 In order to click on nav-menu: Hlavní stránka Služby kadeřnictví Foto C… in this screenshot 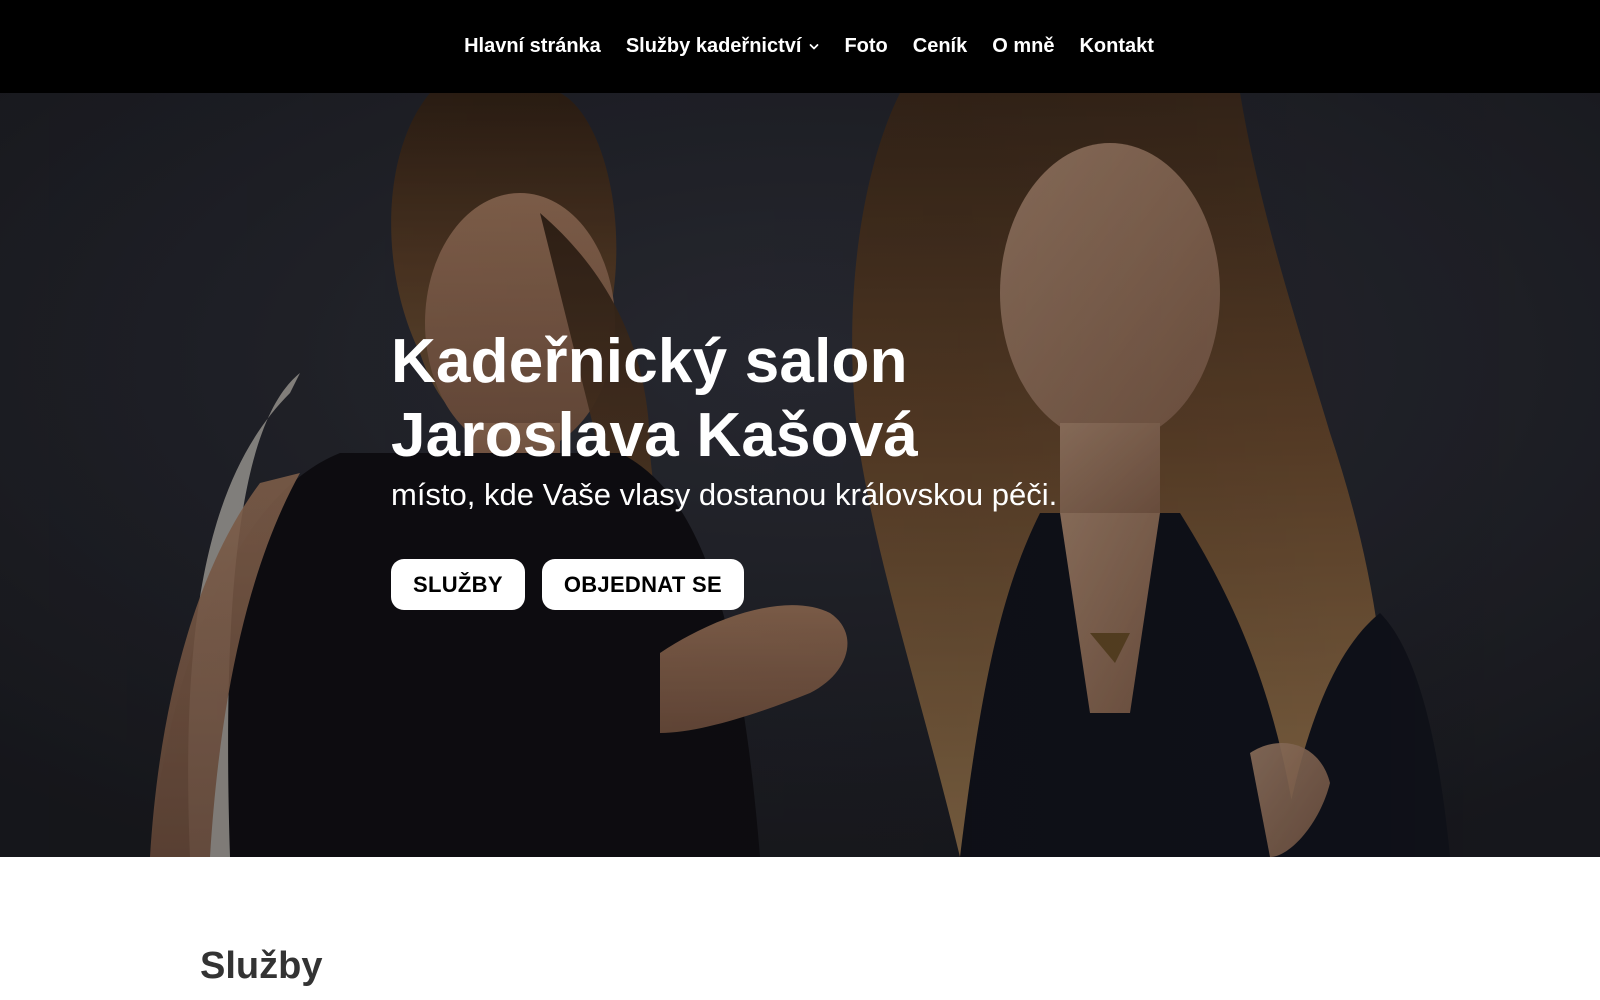, I will do `click(809, 46)`.